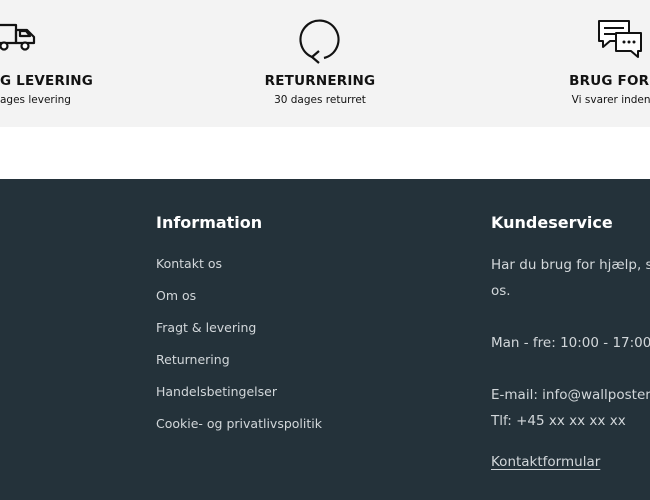  What do you see at coordinates (20, 37) in the screenshot?
I see `delivery-truck-icon` at bounding box center [20, 37].